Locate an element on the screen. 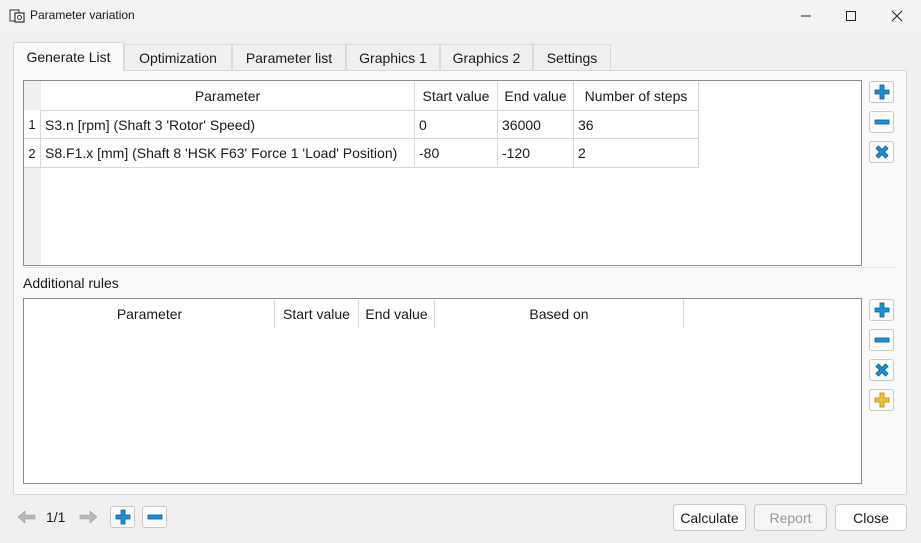 This screenshot has height=543, width=921. cell-number-of-steps: 36 is located at coordinates (636, 124).